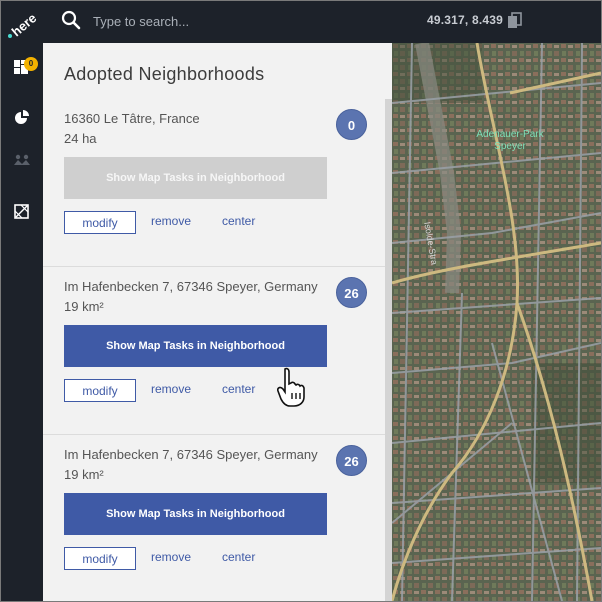  What do you see at coordinates (22, 322) in the screenshot?
I see `side-rail: 0` at bounding box center [22, 322].